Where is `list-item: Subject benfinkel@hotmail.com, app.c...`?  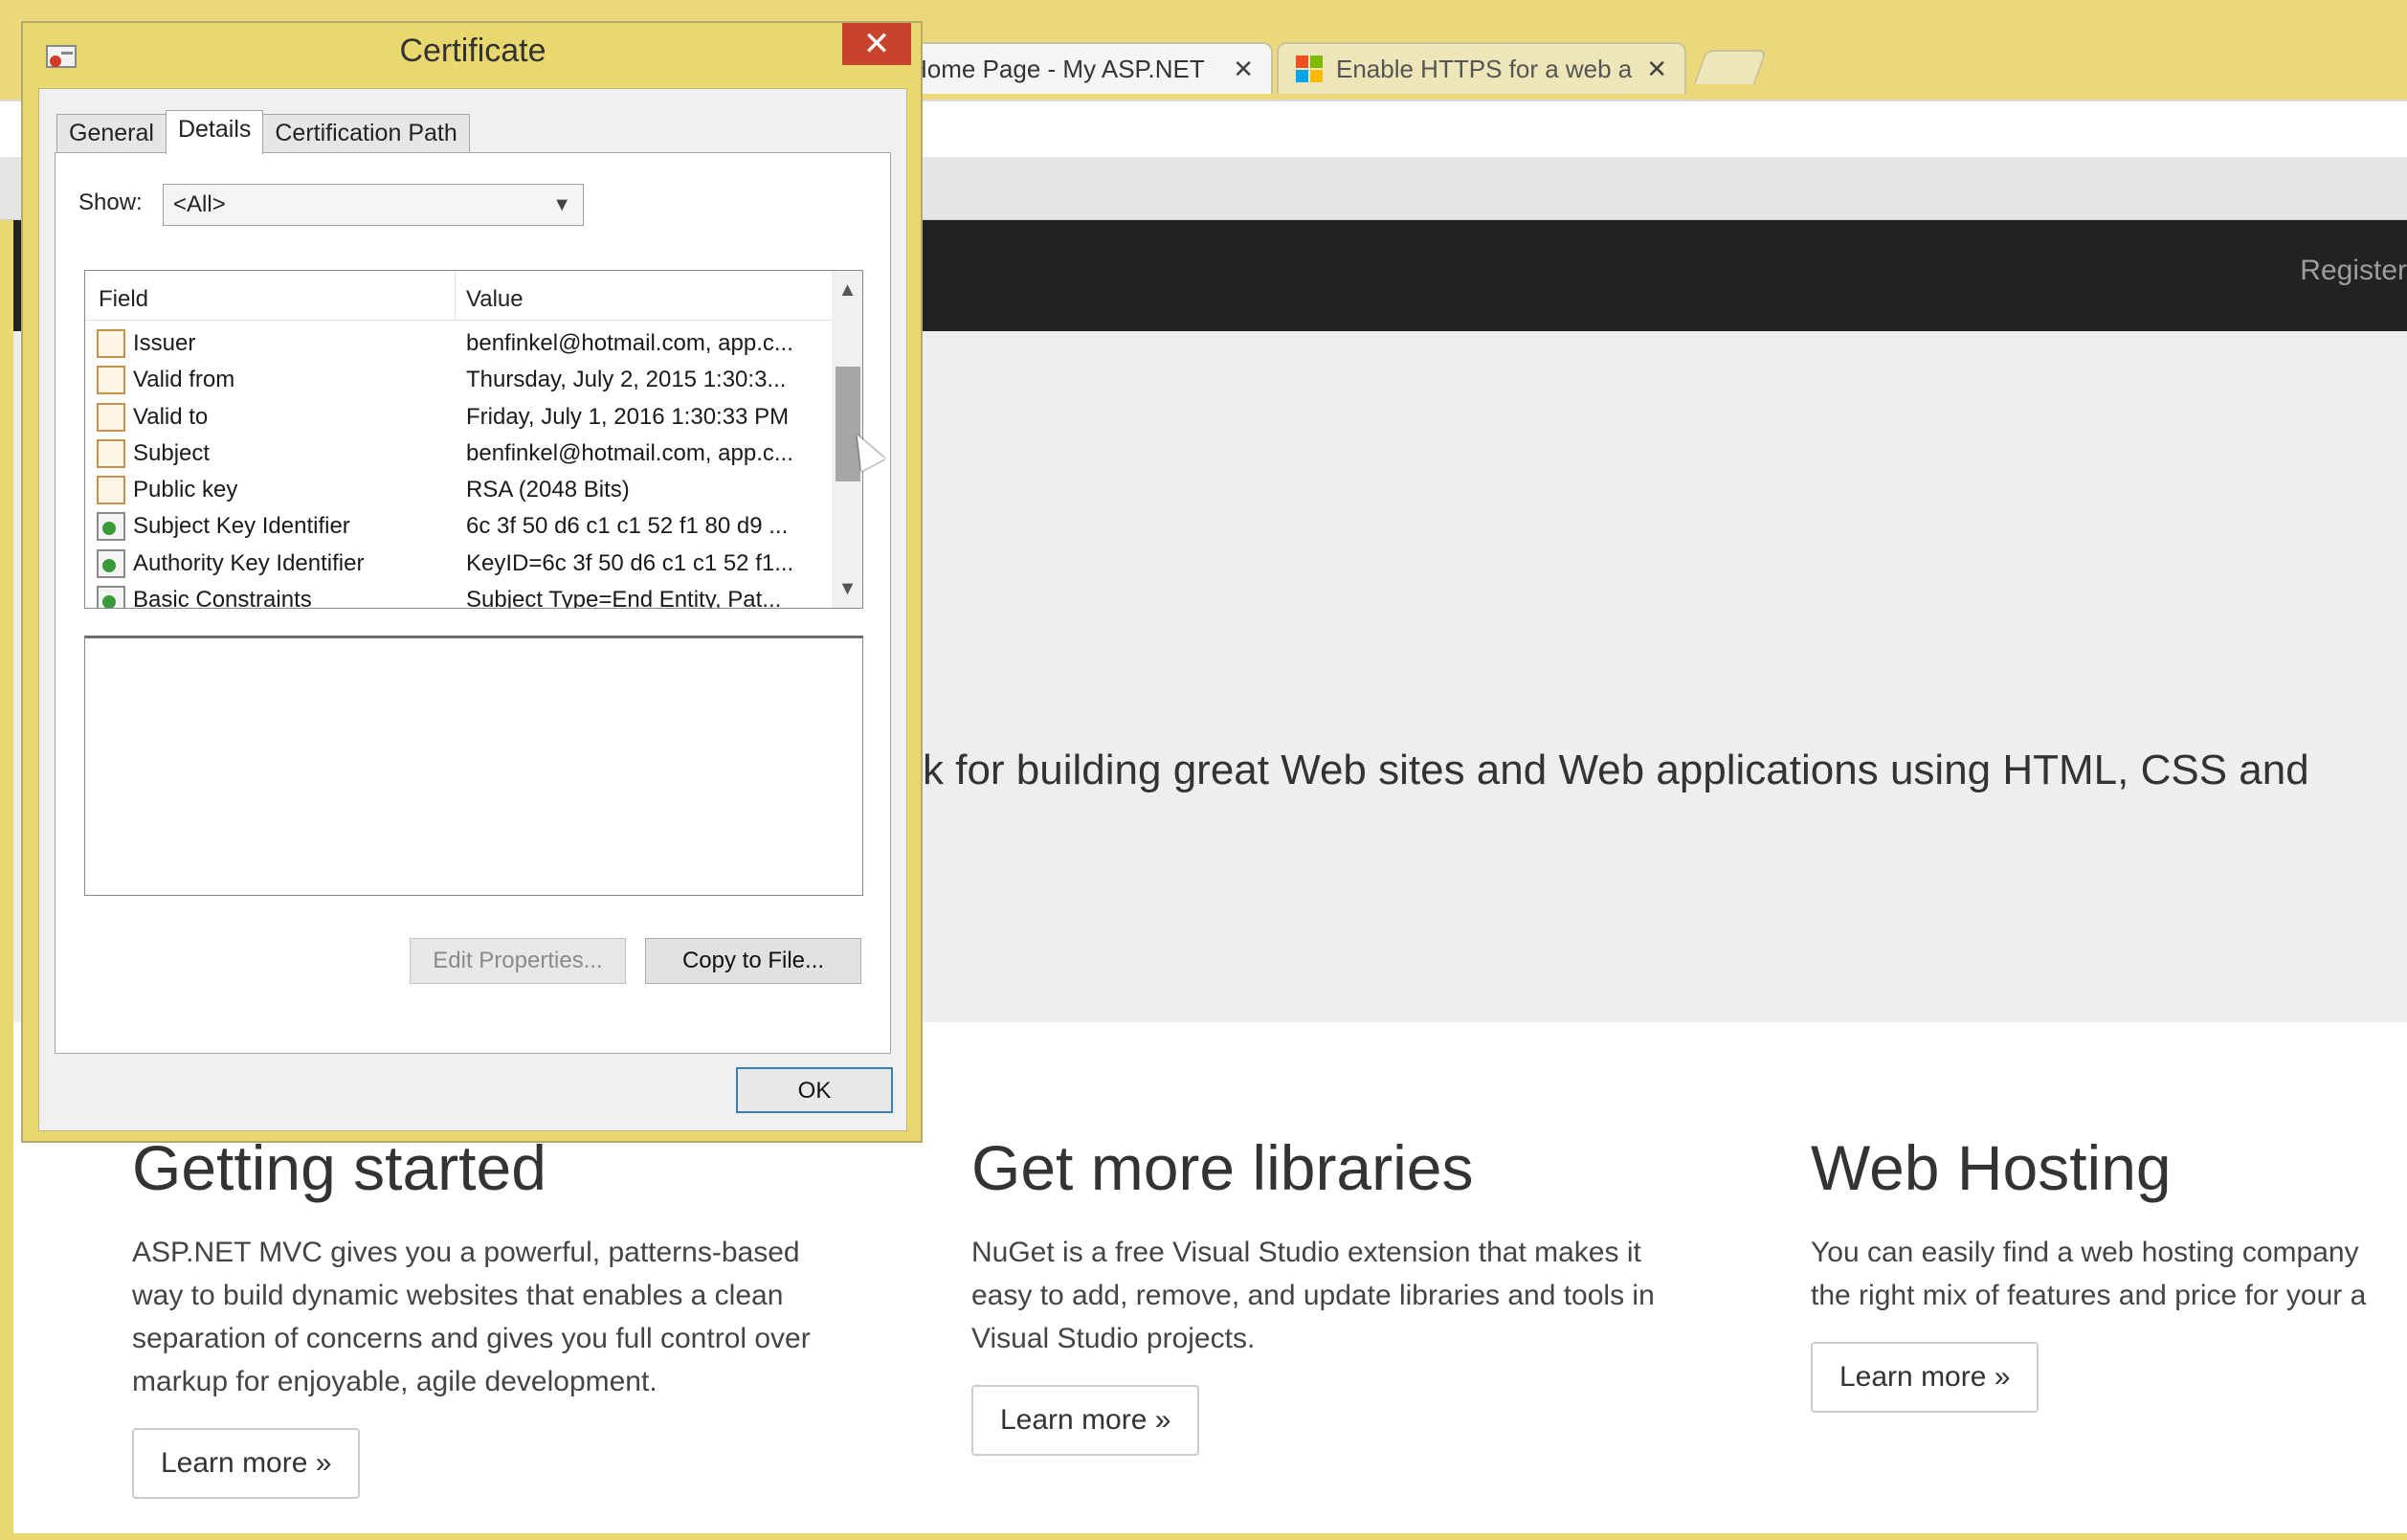
list-item: Subject benfinkel@hotmail.com, app.c... is located at coordinates (459, 453).